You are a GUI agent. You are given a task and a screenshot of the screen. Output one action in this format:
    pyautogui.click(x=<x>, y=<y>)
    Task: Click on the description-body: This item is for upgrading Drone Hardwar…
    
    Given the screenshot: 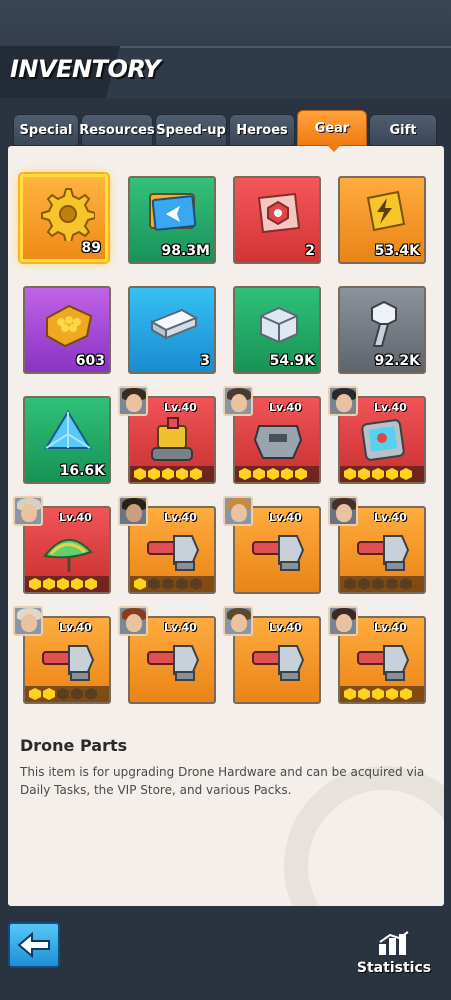 What is the action you would take?
    pyautogui.click(x=222, y=781)
    